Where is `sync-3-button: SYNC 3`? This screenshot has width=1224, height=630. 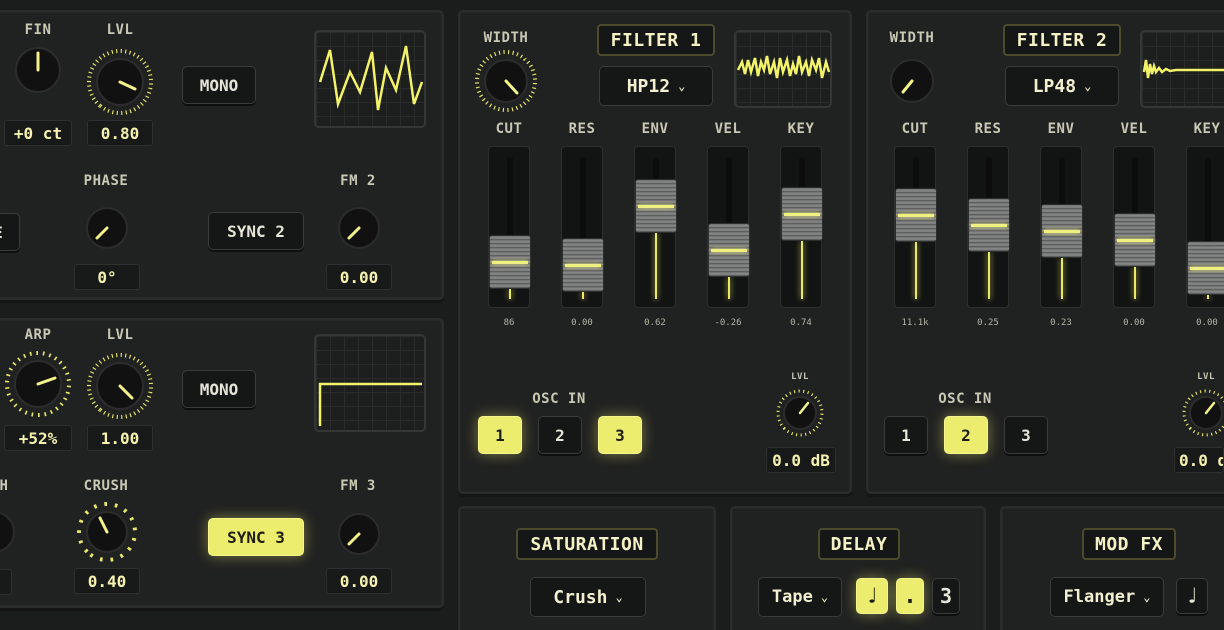
sync-3-button: SYNC 3 is located at coordinates (256, 537).